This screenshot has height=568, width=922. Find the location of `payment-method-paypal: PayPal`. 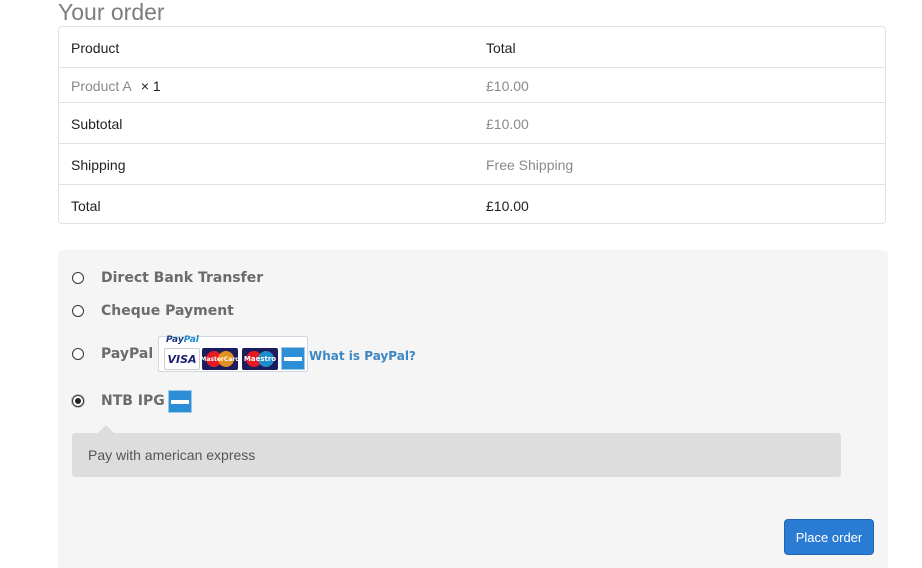

payment-method-paypal: PayPal is located at coordinates (112, 354).